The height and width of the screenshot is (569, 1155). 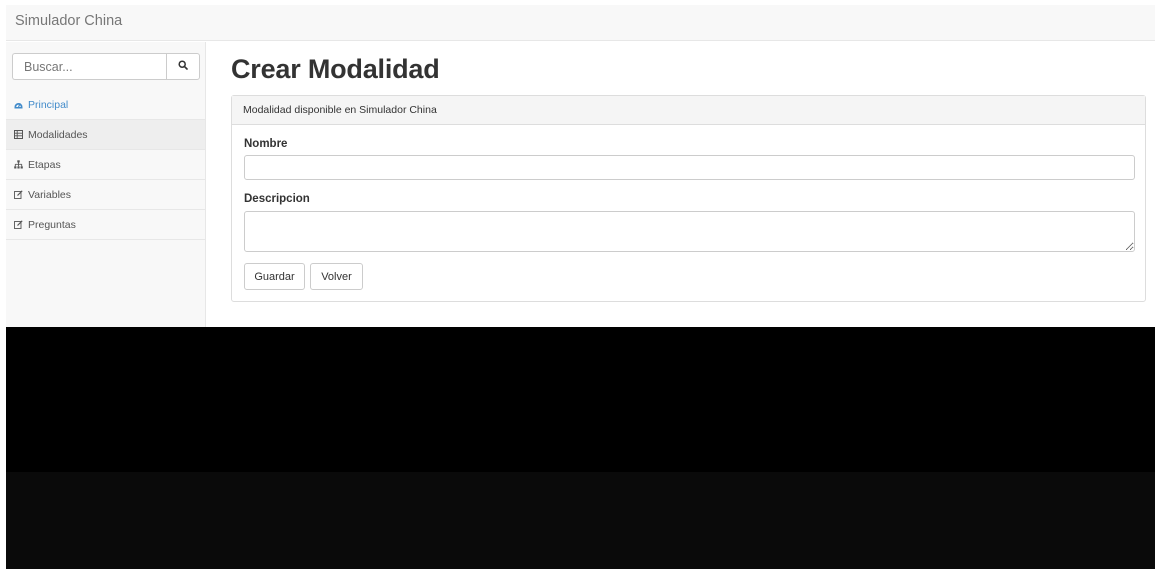 I want to click on sidebar-item-principal: Principal, so click(x=105, y=105).